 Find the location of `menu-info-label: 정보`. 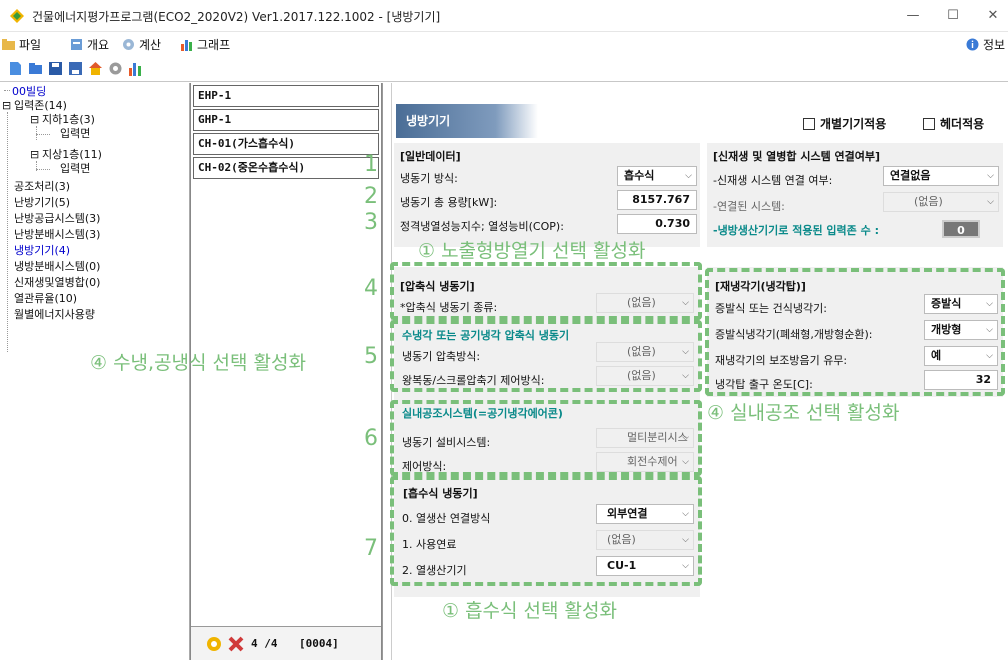

menu-info-label: 정보 is located at coordinates (994, 45).